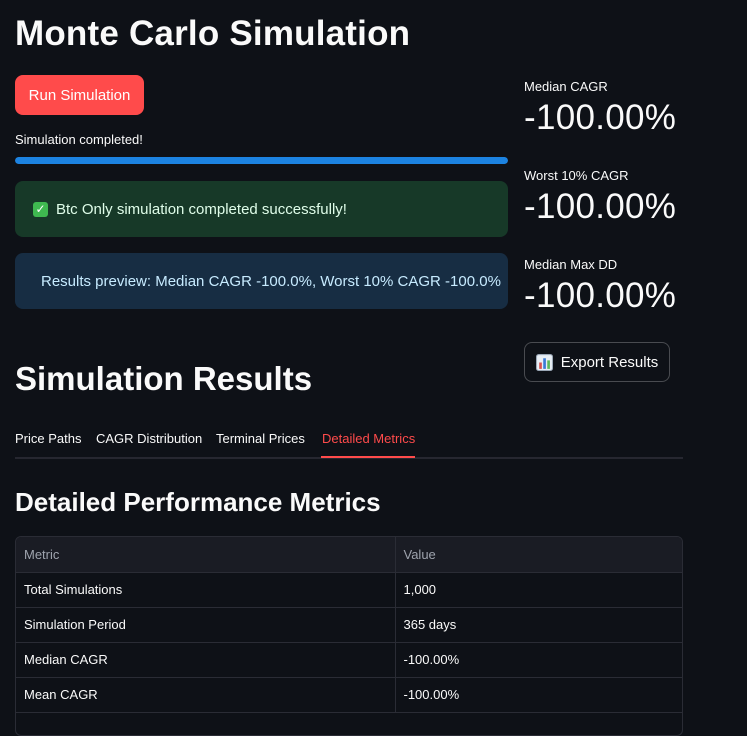 The image size is (747, 736). I want to click on table-row: Simulation Period 365 days, so click(349, 625).